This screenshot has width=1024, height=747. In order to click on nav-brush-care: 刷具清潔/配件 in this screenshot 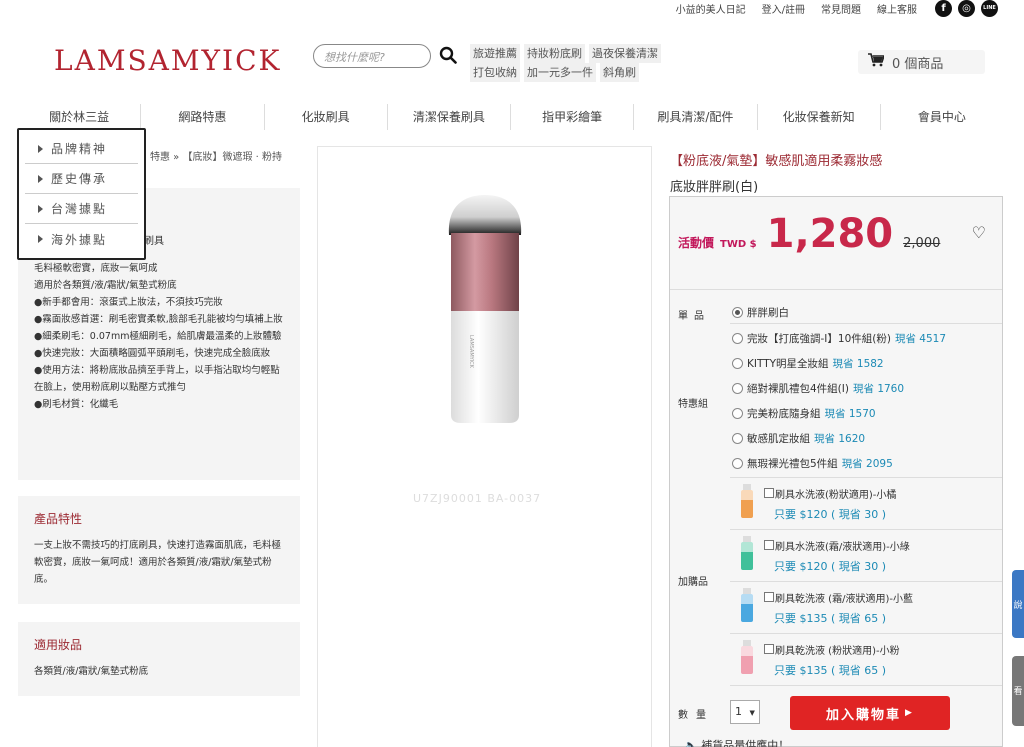, I will do `click(696, 117)`.